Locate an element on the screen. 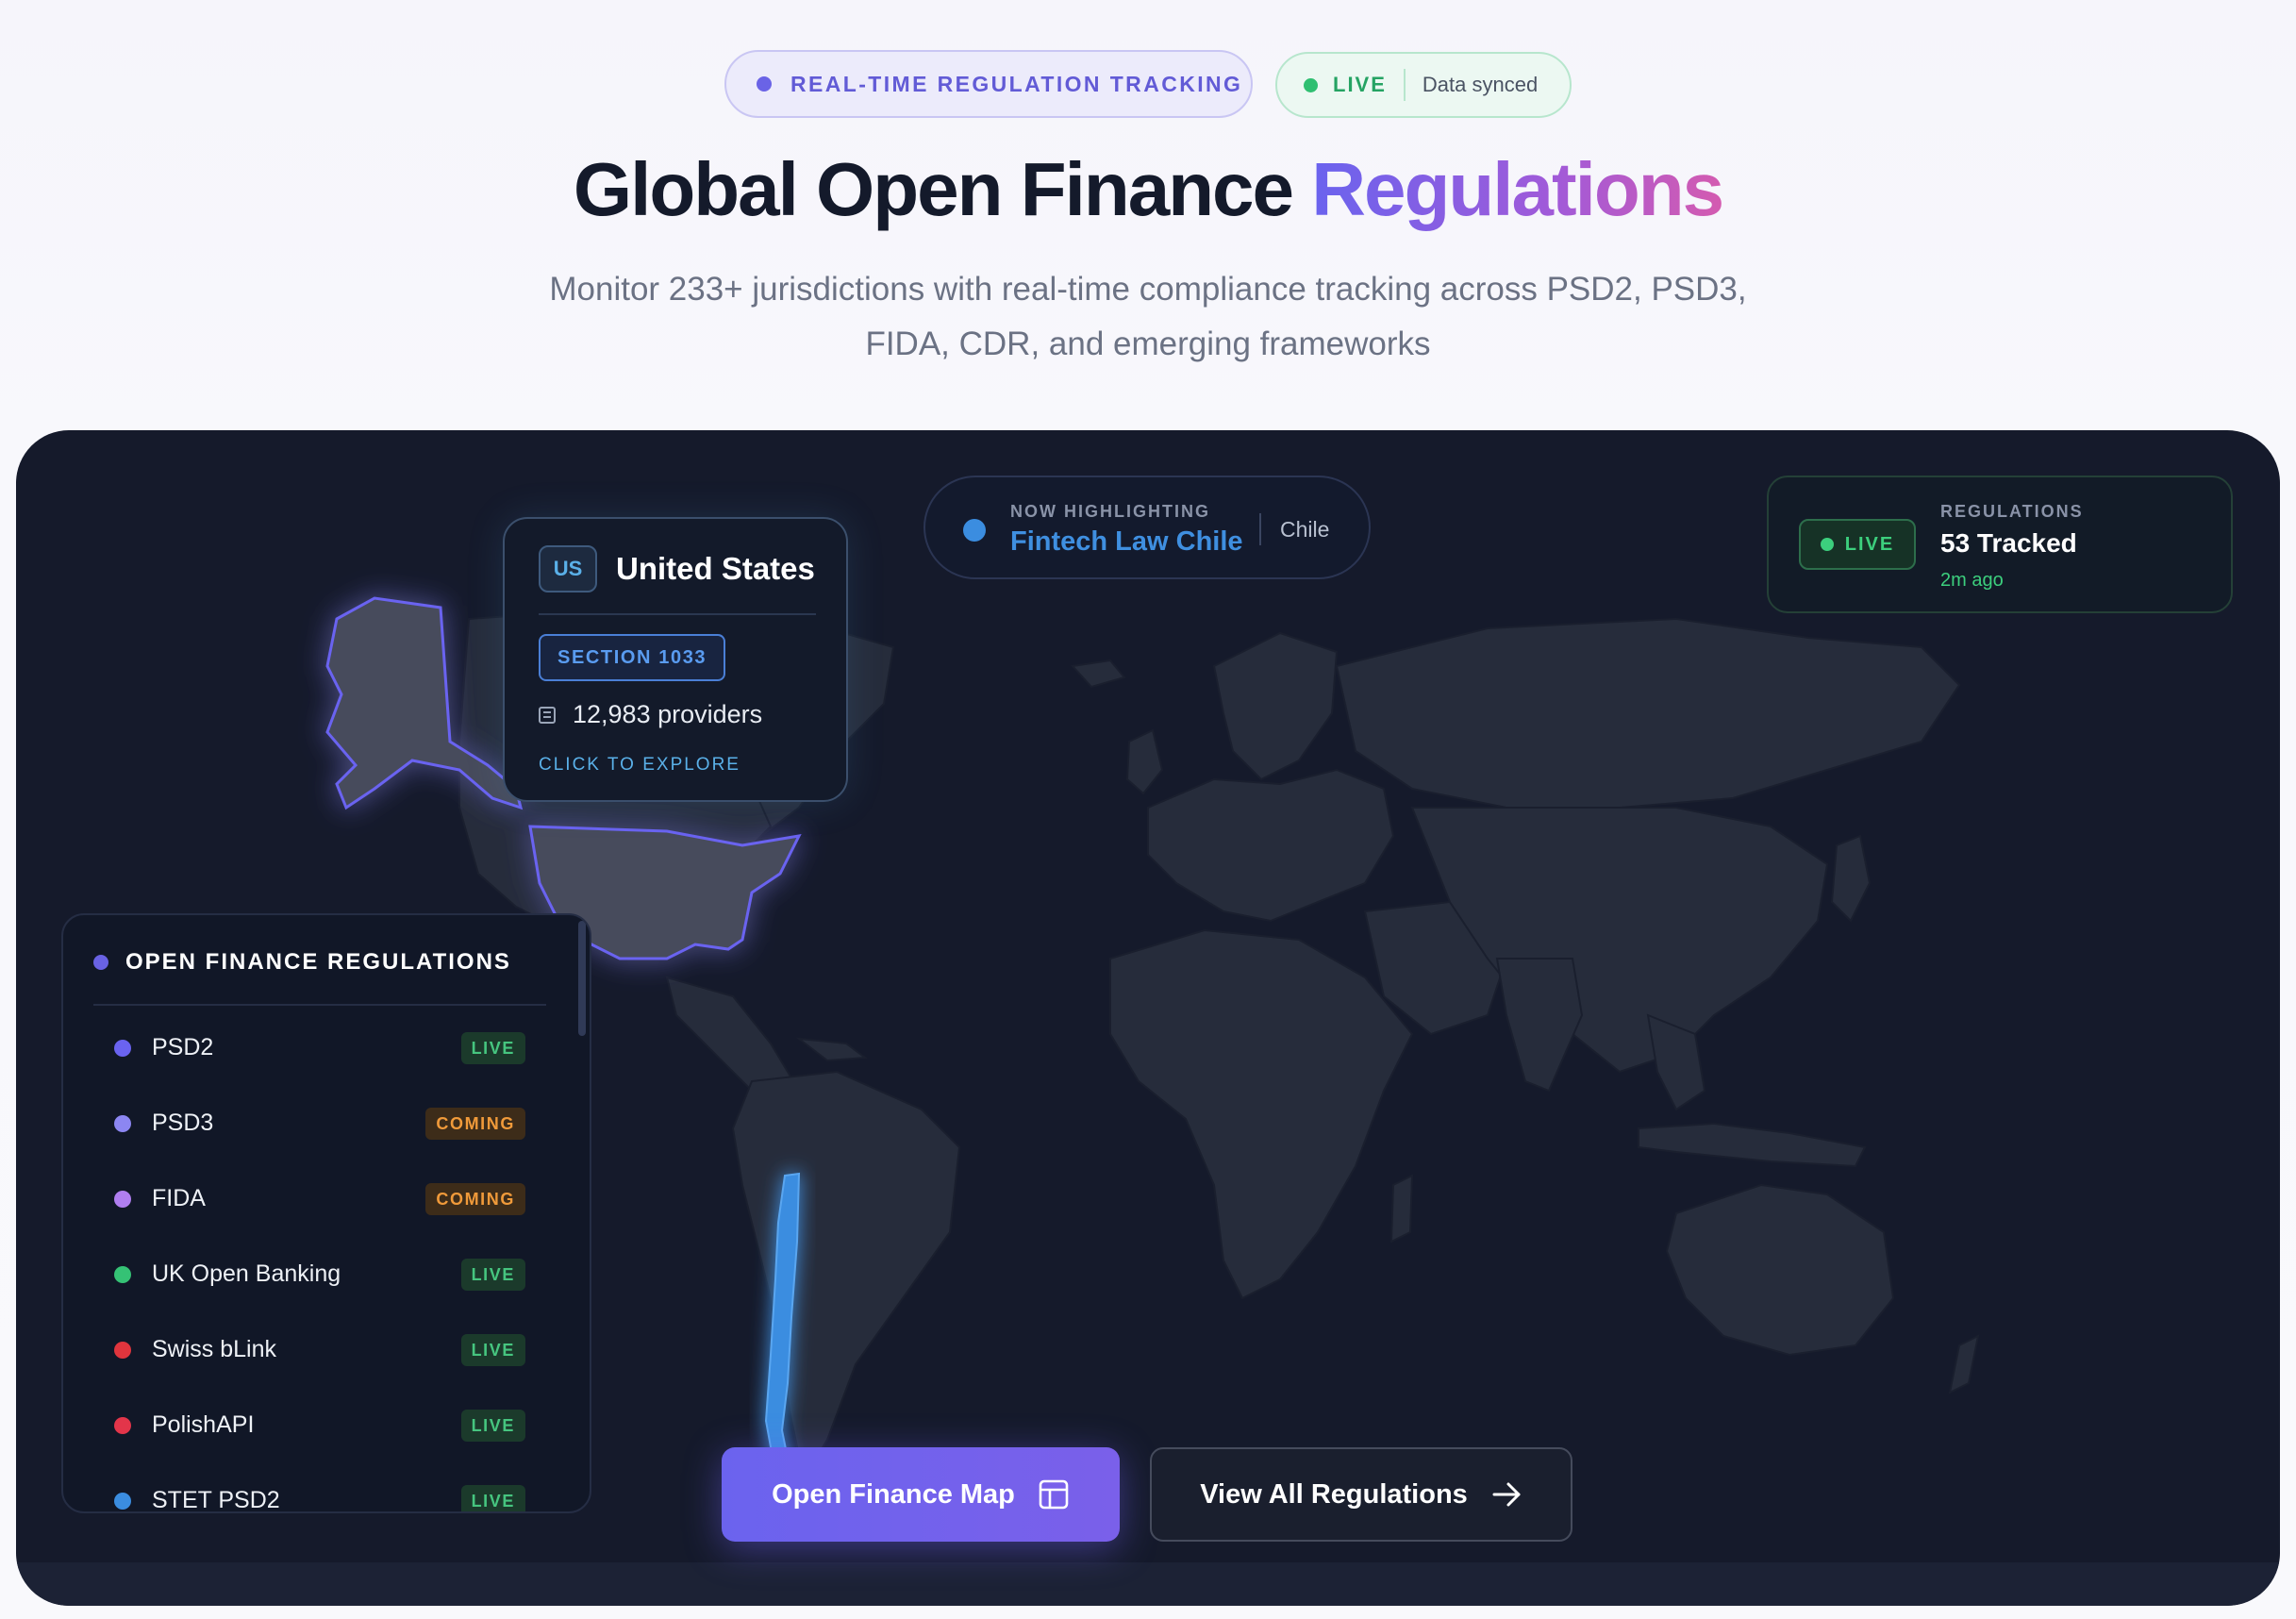 The image size is (2296, 1619). list-header: OPEN FINANCE REGULATIONS is located at coordinates (302, 962).